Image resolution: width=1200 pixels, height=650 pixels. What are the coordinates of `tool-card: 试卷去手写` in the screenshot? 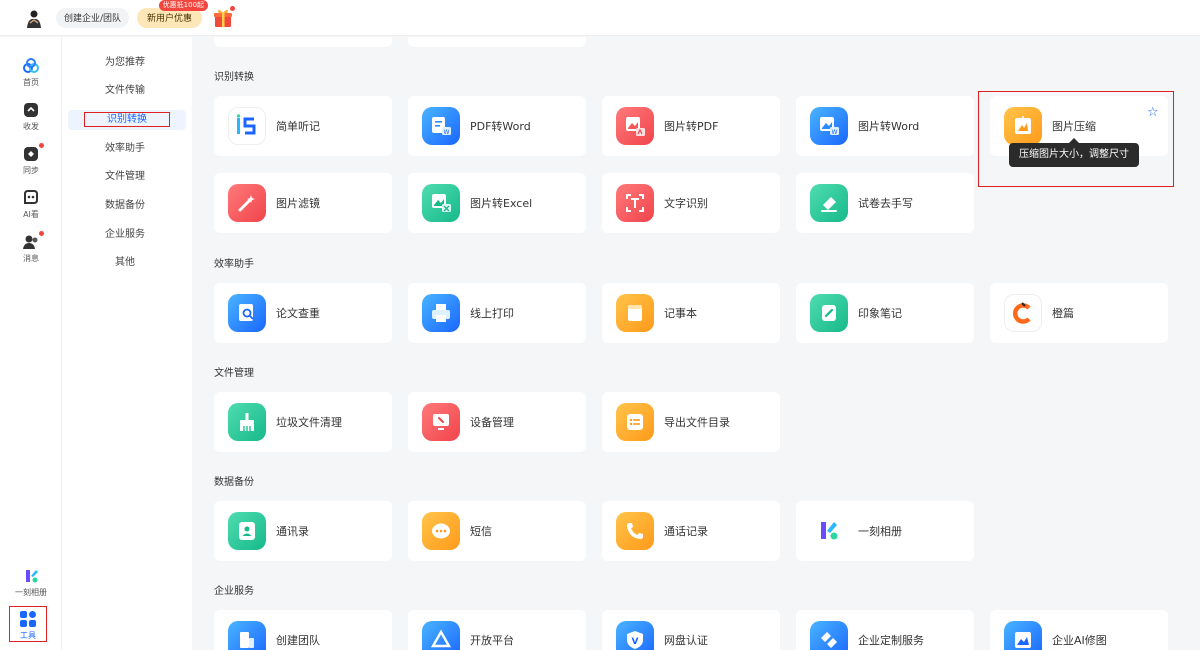 It's located at (885, 203).